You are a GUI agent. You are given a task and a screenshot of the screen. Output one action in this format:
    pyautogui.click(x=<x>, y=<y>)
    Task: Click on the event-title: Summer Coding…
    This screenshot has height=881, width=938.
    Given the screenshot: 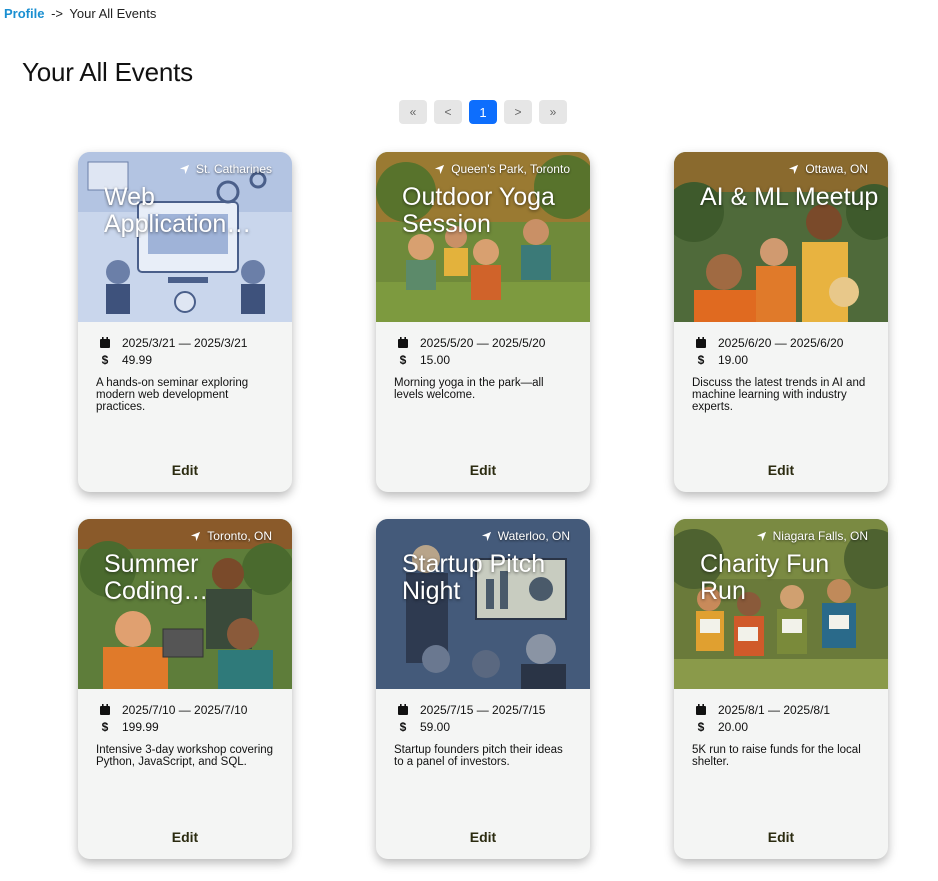 What is the action you would take?
    pyautogui.click(x=156, y=578)
    